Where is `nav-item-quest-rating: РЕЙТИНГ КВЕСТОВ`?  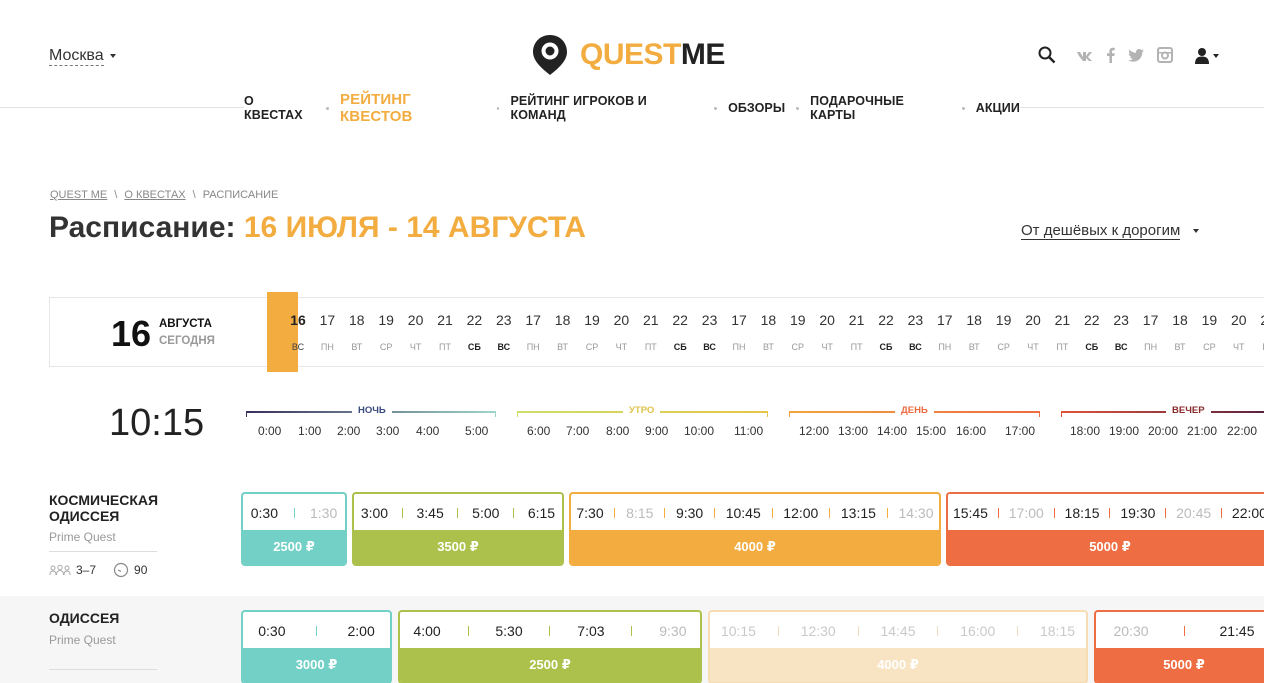
nav-item-quest-rating: РЕЙТИНГ КВЕСТОВ is located at coordinates (413, 108).